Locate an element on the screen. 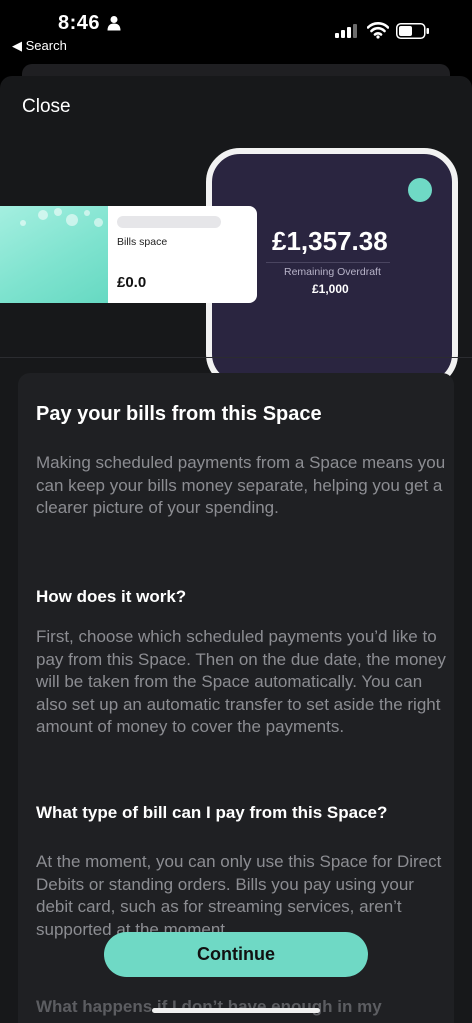  home-indicator is located at coordinates (236, 1010).